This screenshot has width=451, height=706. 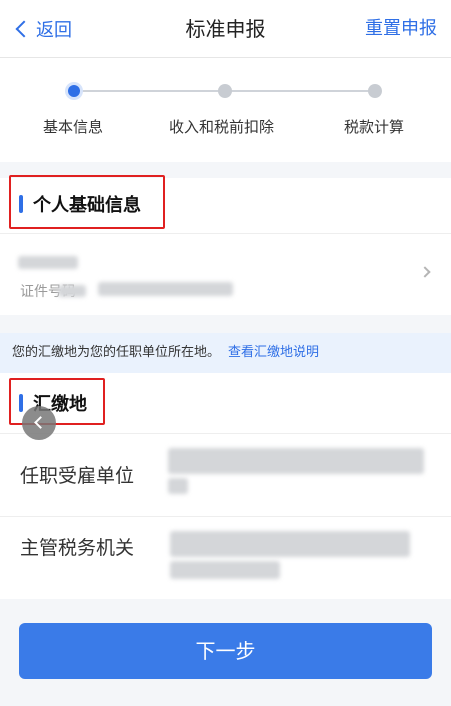 What do you see at coordinates (222, 127) in the screenshot?
I see `step-label-income: 收入和税前扣除` at bounding box center [222, 127].